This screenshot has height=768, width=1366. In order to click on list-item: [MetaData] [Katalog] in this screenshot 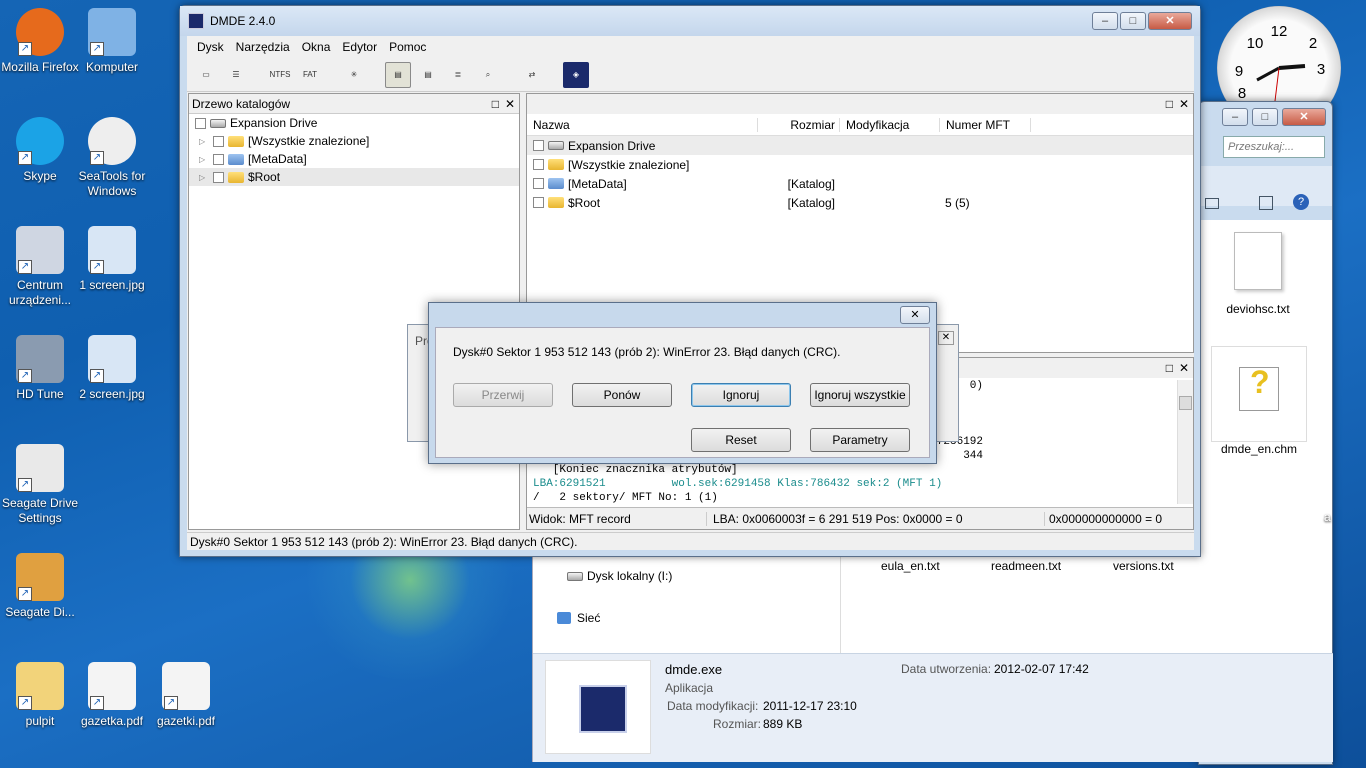, I will do `click(860, 183)`.